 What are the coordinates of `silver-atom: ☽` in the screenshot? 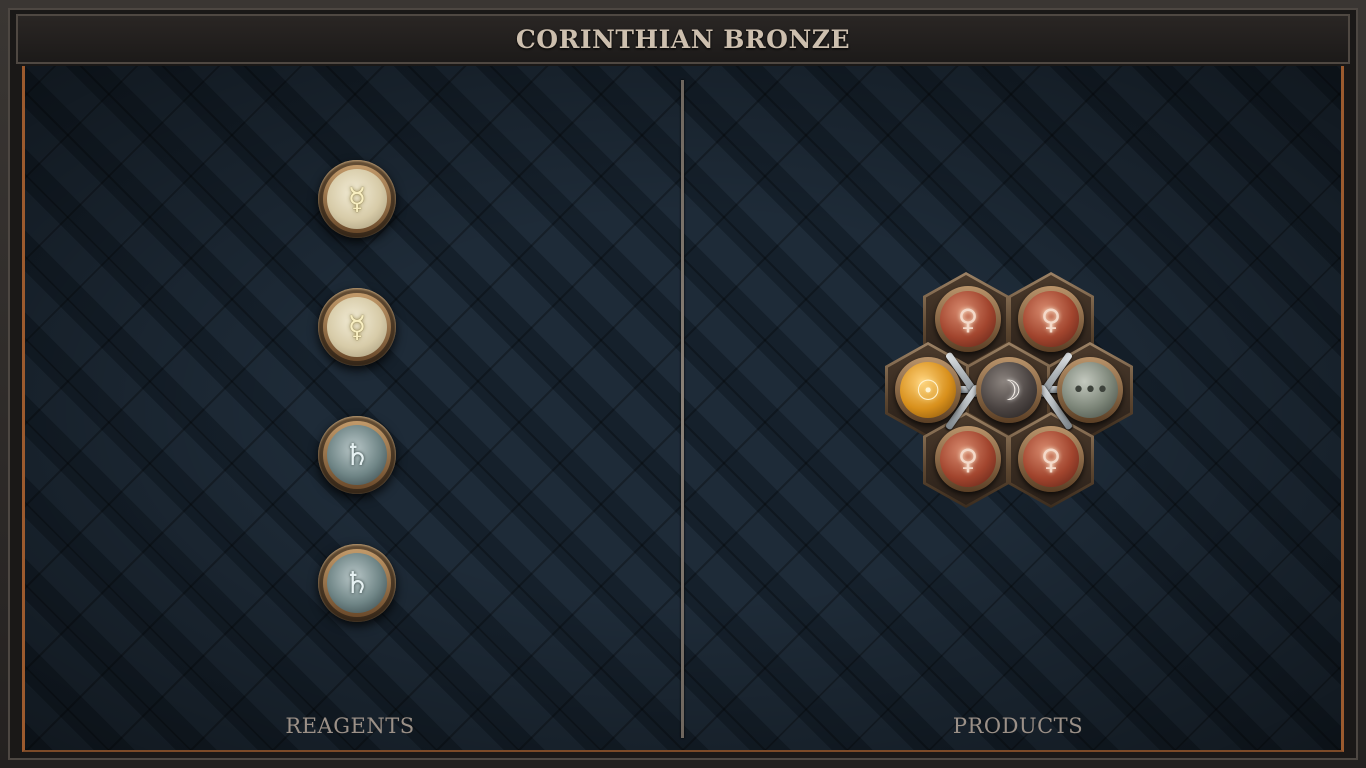 It's located at (1009, 390).